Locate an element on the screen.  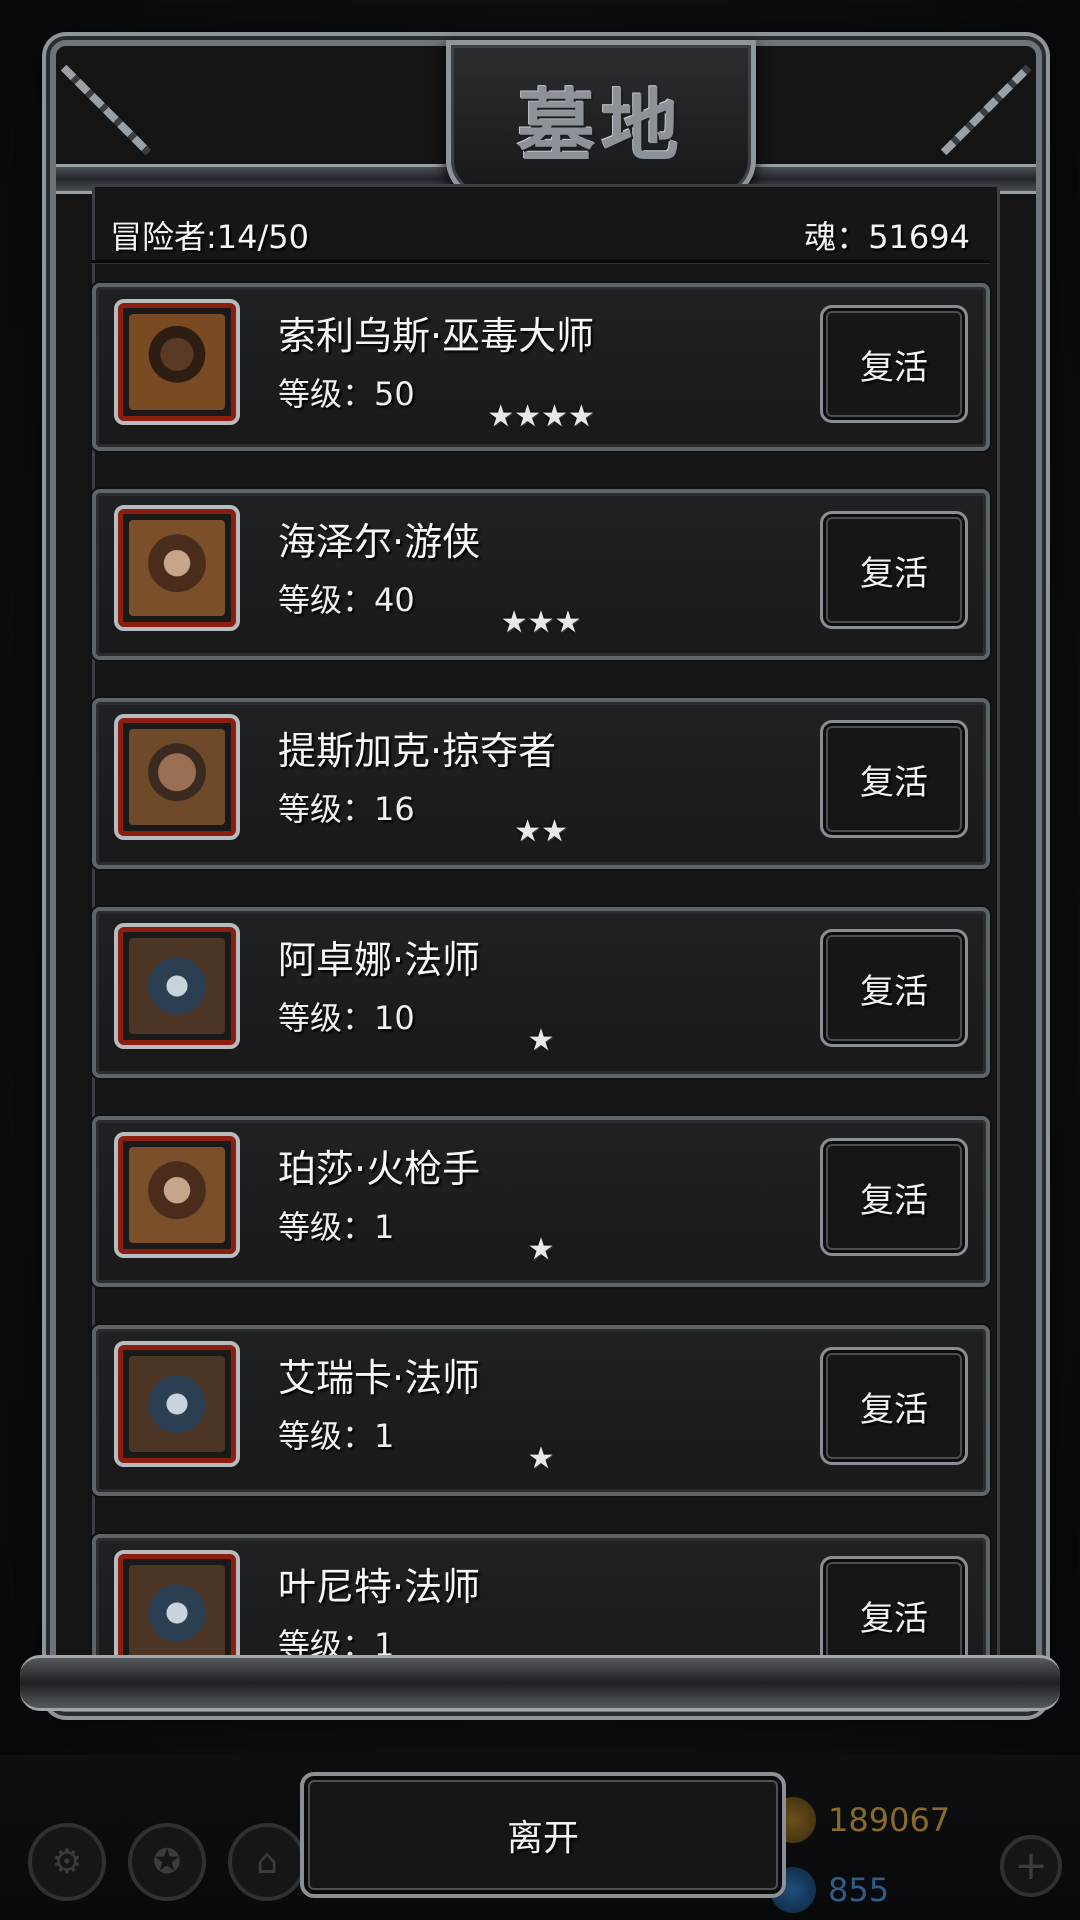
gold-amount: 189067 is located at coordinates (889, 1820).